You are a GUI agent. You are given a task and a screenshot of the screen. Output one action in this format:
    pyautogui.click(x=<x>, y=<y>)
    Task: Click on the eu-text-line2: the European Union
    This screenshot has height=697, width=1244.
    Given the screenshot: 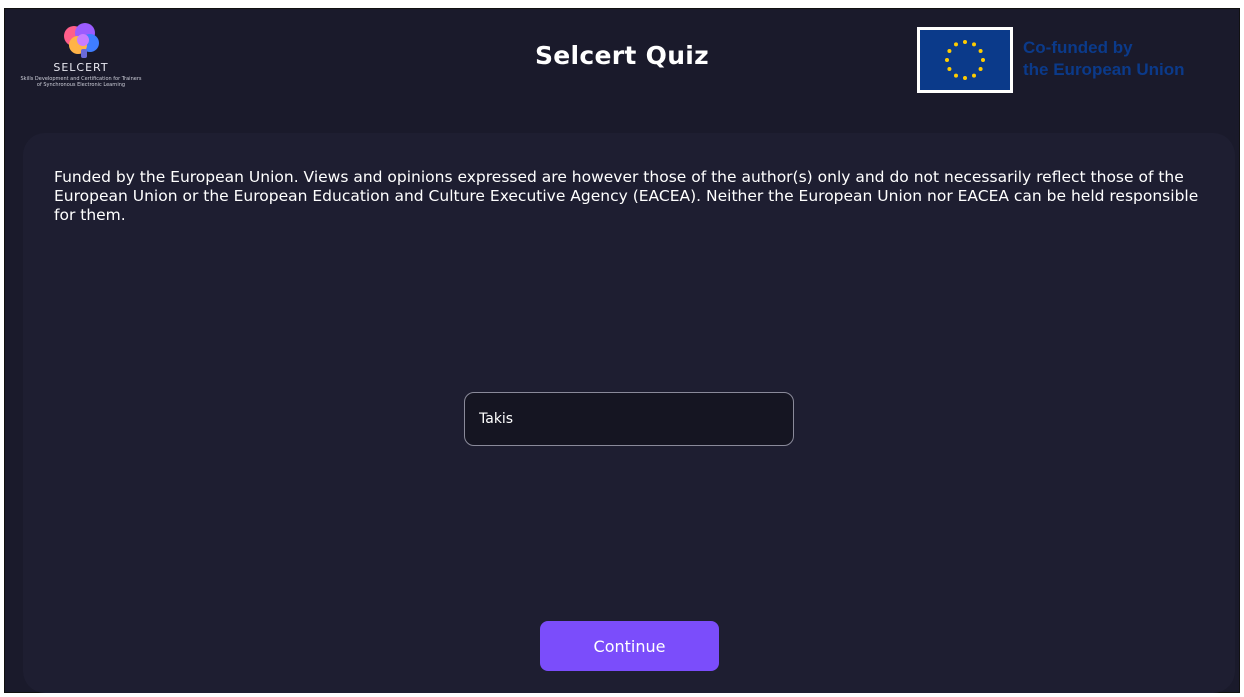 What is the action you would take?
    pyautogui.click(x=1104, y=69)
    